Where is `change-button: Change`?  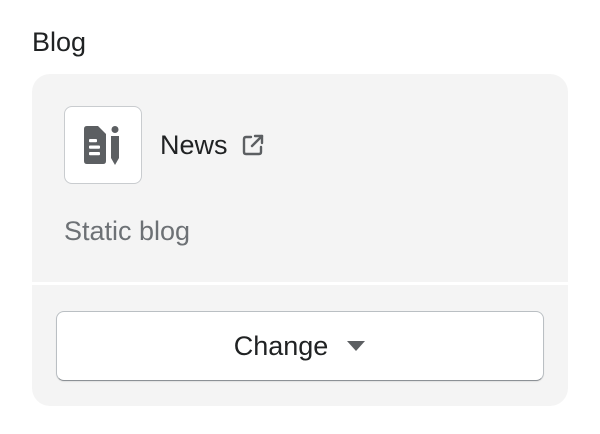 change-button: Change is located at coordinates (300, 346).